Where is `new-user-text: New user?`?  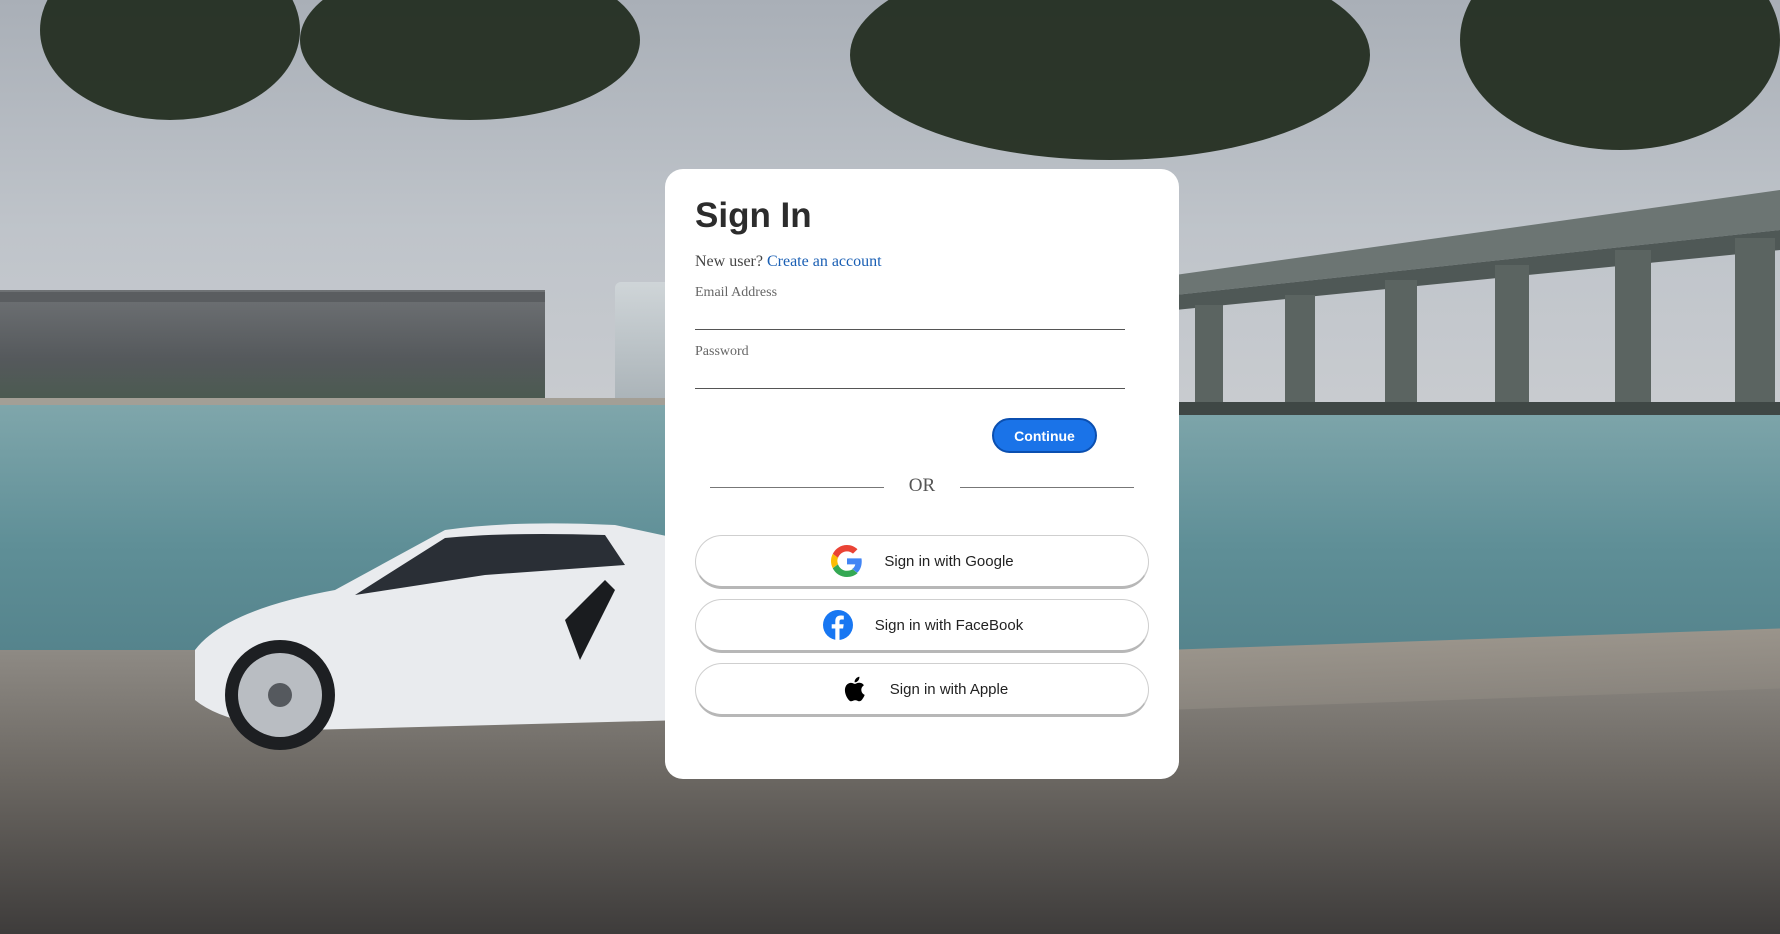
new-user-text: New user? is located at coordinates (729, 261).